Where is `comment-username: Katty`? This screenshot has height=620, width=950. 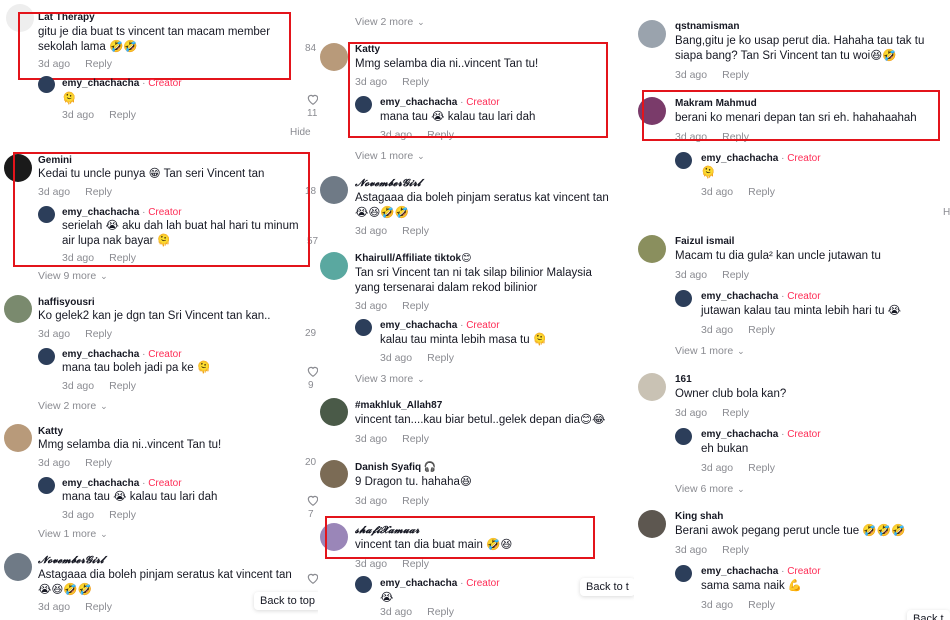
comment-username: Katty is located at coordinates (50, 431).